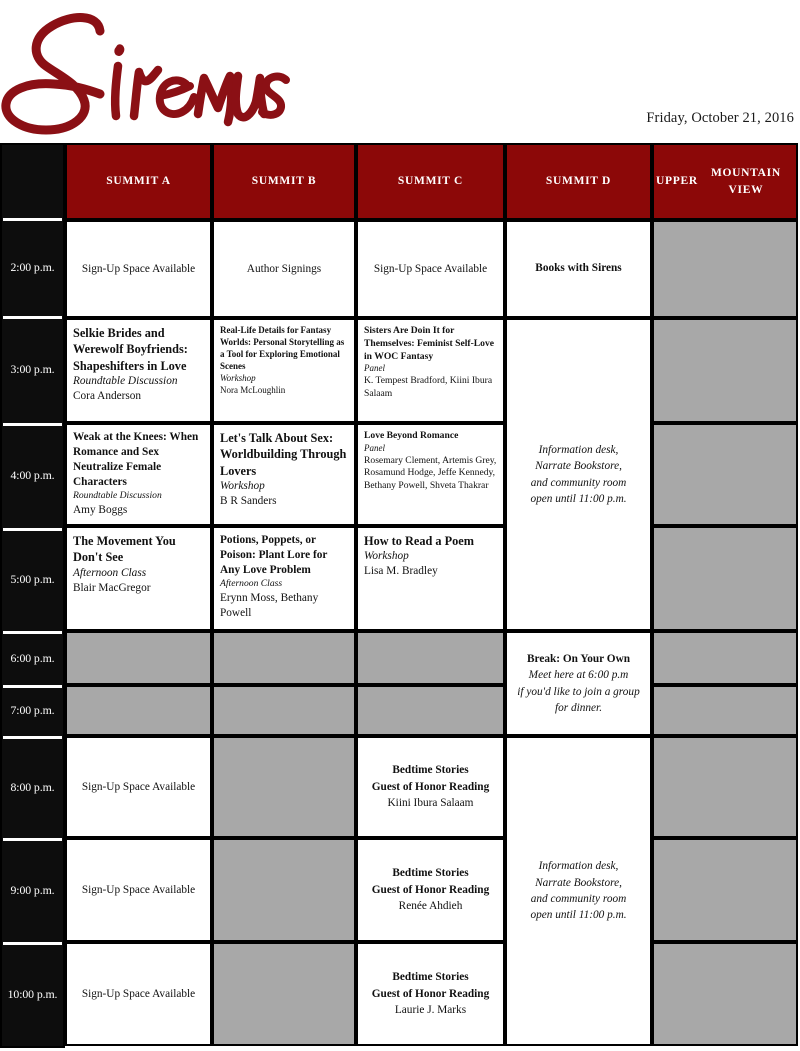 The width and height of the screenshot is (800, 1051). I want to click on event-cell-summit-a-9pm: Sign-Up Space Available, so click(138, 890).